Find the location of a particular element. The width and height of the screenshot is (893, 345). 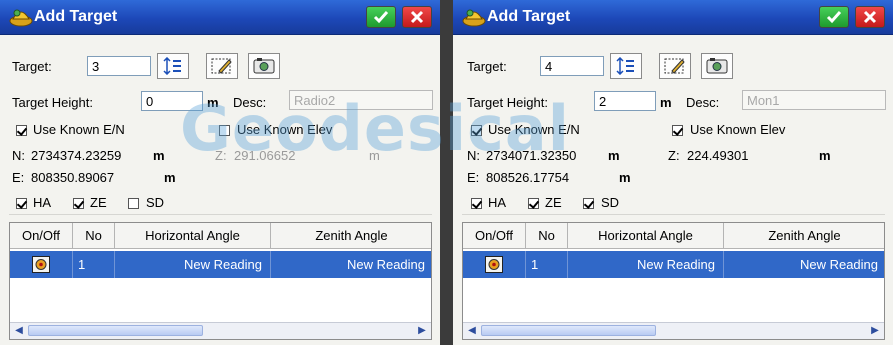

z-unit: m is located at coordinates (825, 155).